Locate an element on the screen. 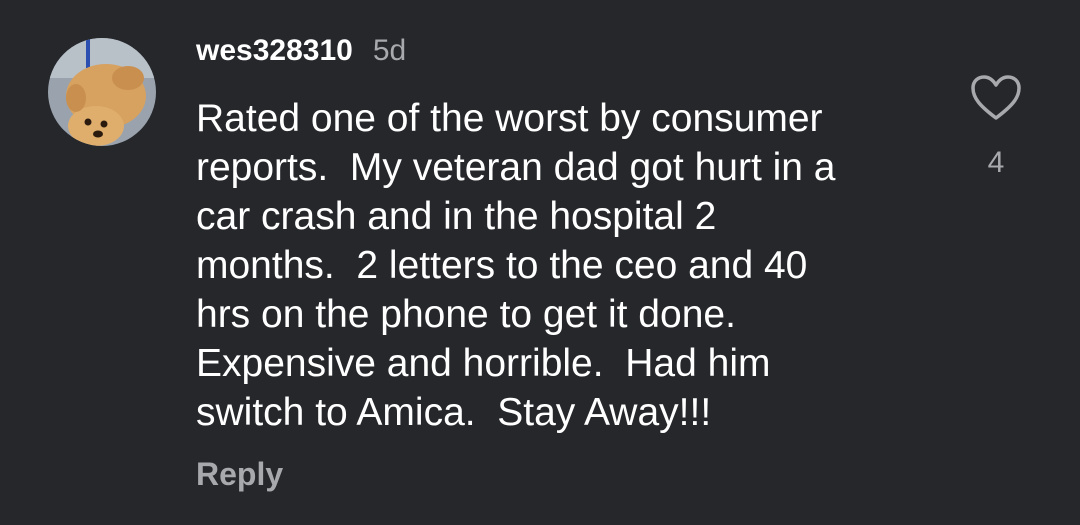  reply-button: Reply is located at coordinates (239, 474).